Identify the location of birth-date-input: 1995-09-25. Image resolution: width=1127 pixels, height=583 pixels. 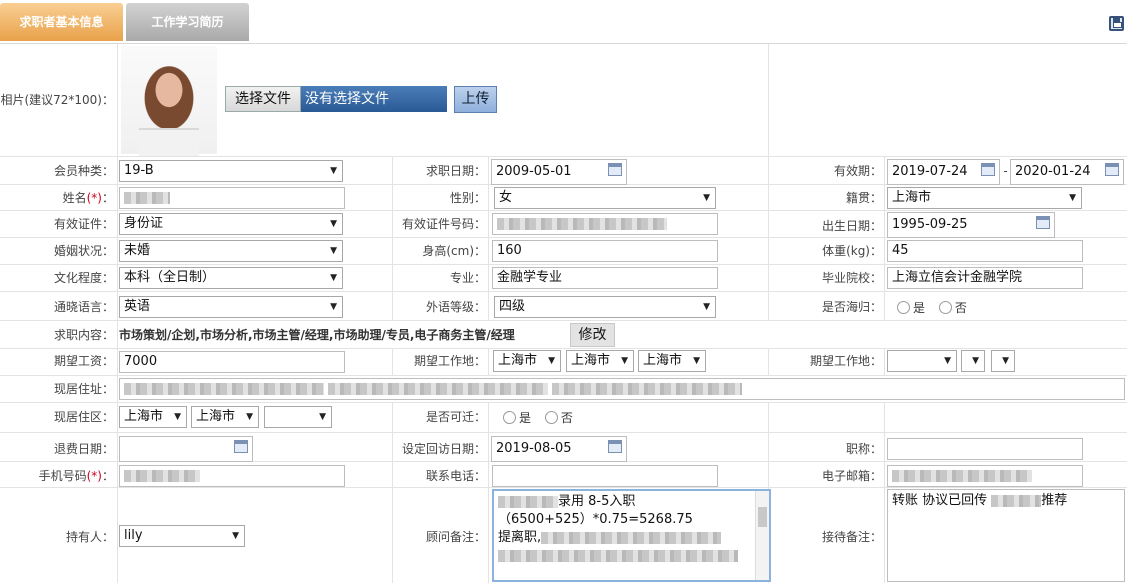
(971, 225).